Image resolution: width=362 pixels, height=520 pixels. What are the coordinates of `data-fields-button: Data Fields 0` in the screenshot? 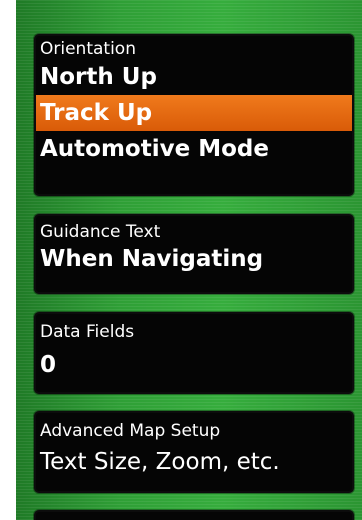 It's located at (194, 353).